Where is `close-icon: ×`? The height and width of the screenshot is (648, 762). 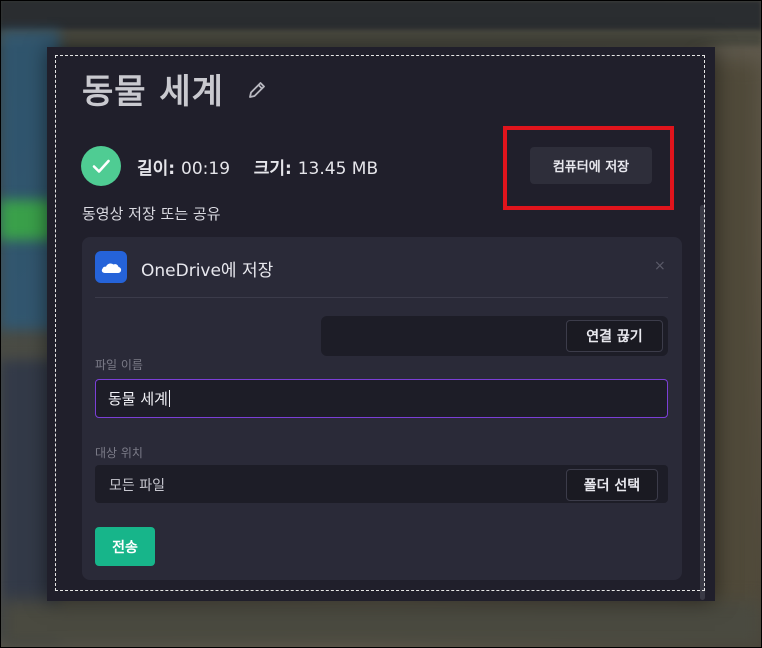 close-icon: × is located at coordinates (660, 266).